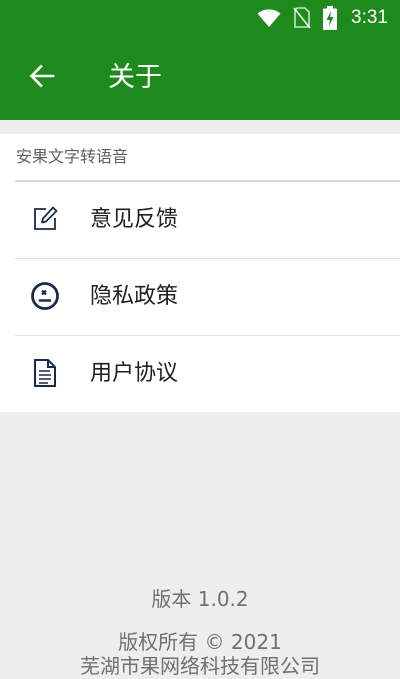 The image size is (400, 679). What do you see at coordinates (45, 296) in the screenshot?
I see `policy-face-icon` at bounding box center [45, 296].